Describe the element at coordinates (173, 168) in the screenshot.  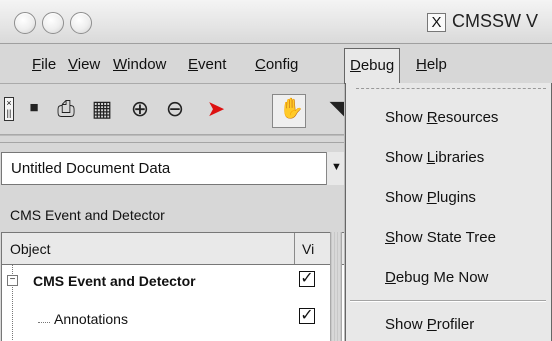
I see `document-selector: Untitled Document Data ▼` at that location.